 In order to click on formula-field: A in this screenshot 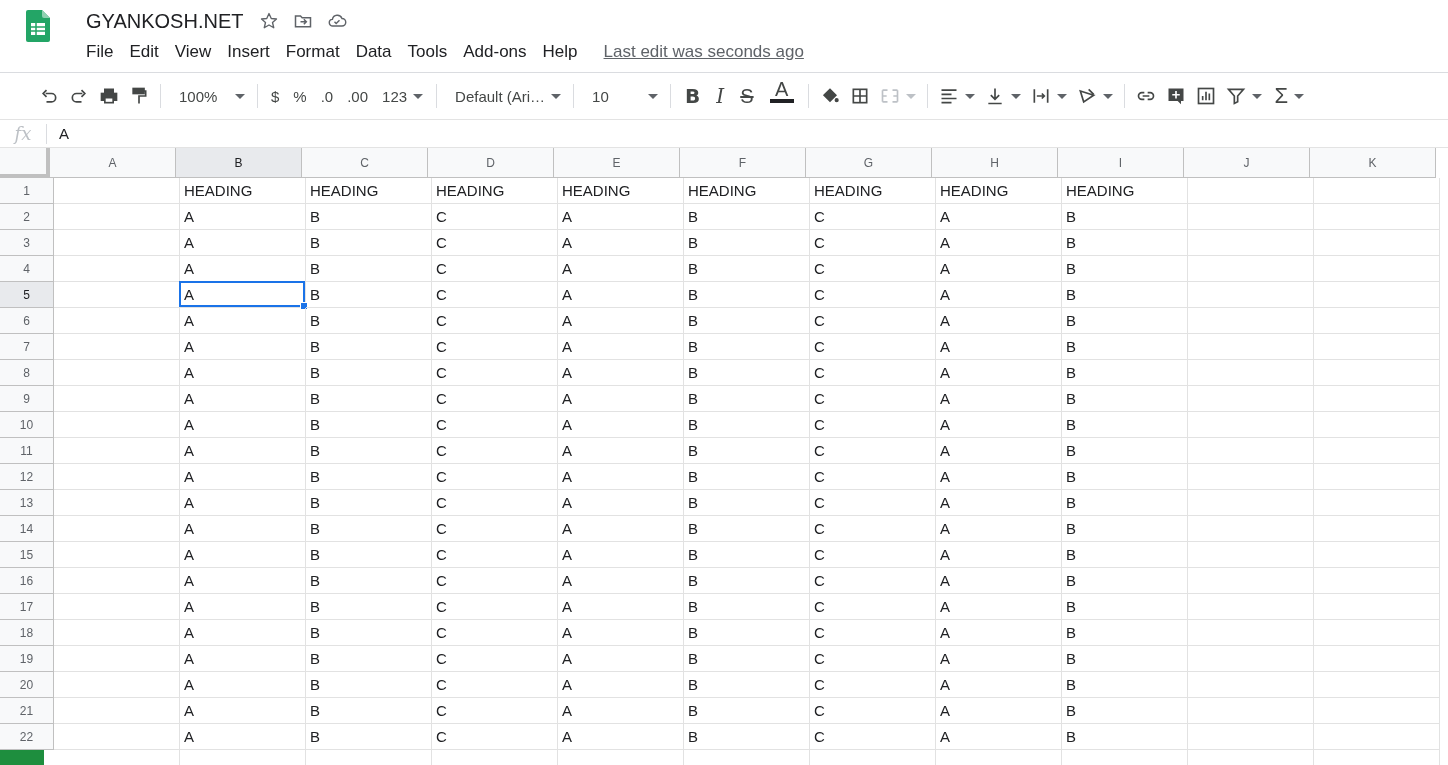, I will do `click(747, 133)`.